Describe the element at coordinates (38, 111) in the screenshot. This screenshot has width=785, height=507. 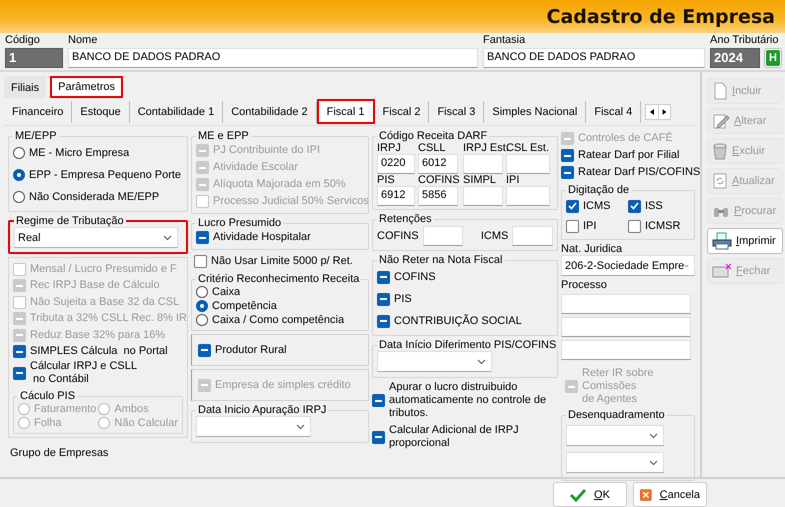
I see `tab: Financeiro` at that location.